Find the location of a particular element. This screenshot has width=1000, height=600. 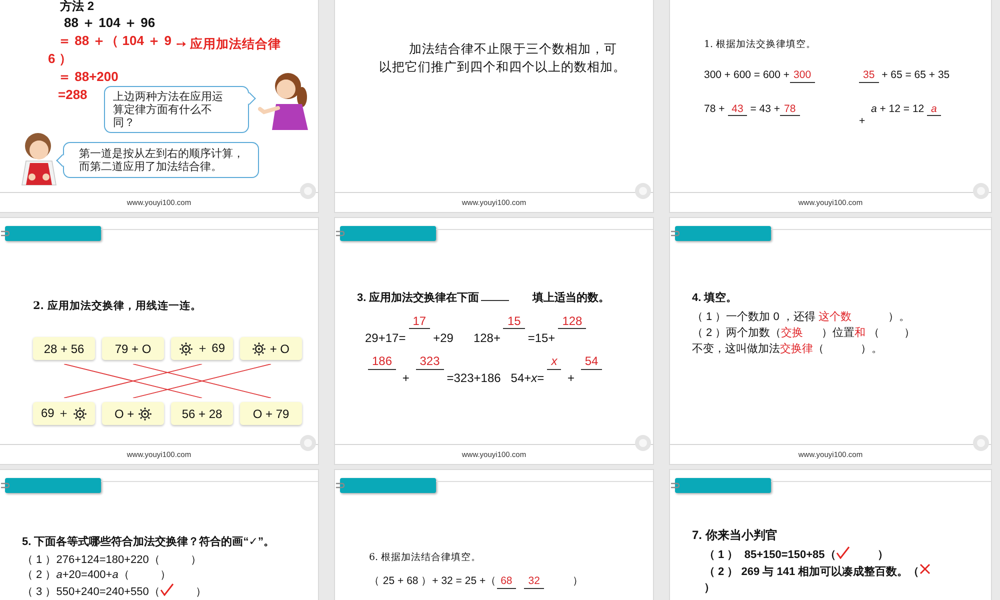

math-text: 78 + is located at coordinates (715, 108).